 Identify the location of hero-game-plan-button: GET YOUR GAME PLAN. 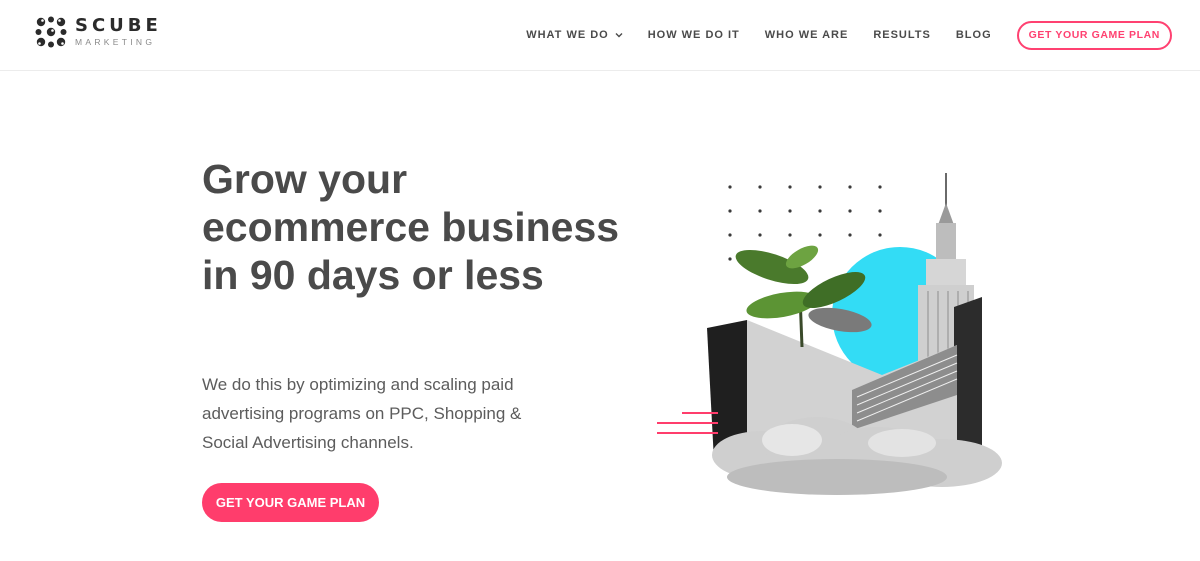
(290, 502).